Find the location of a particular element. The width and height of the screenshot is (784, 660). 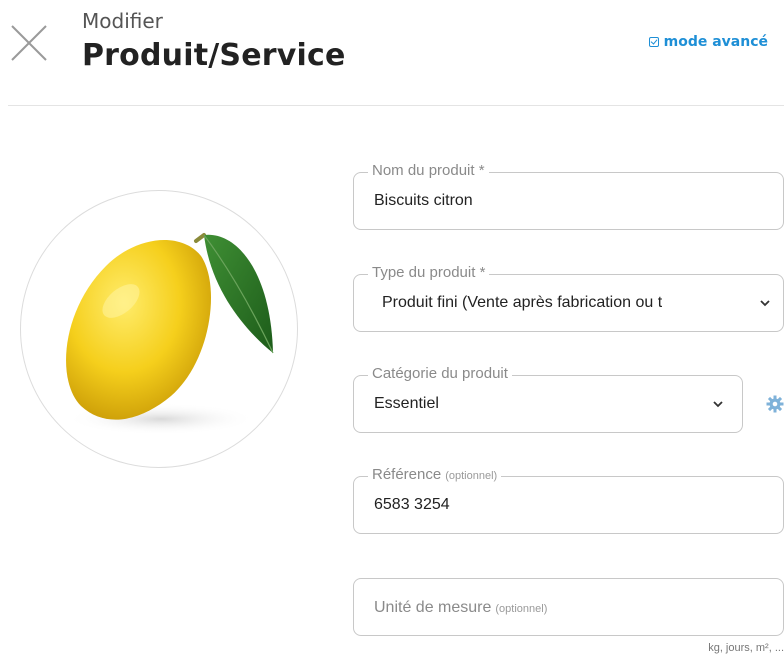

advanced-mode-toggle: mode avancé is located at coordinates (708, 42).